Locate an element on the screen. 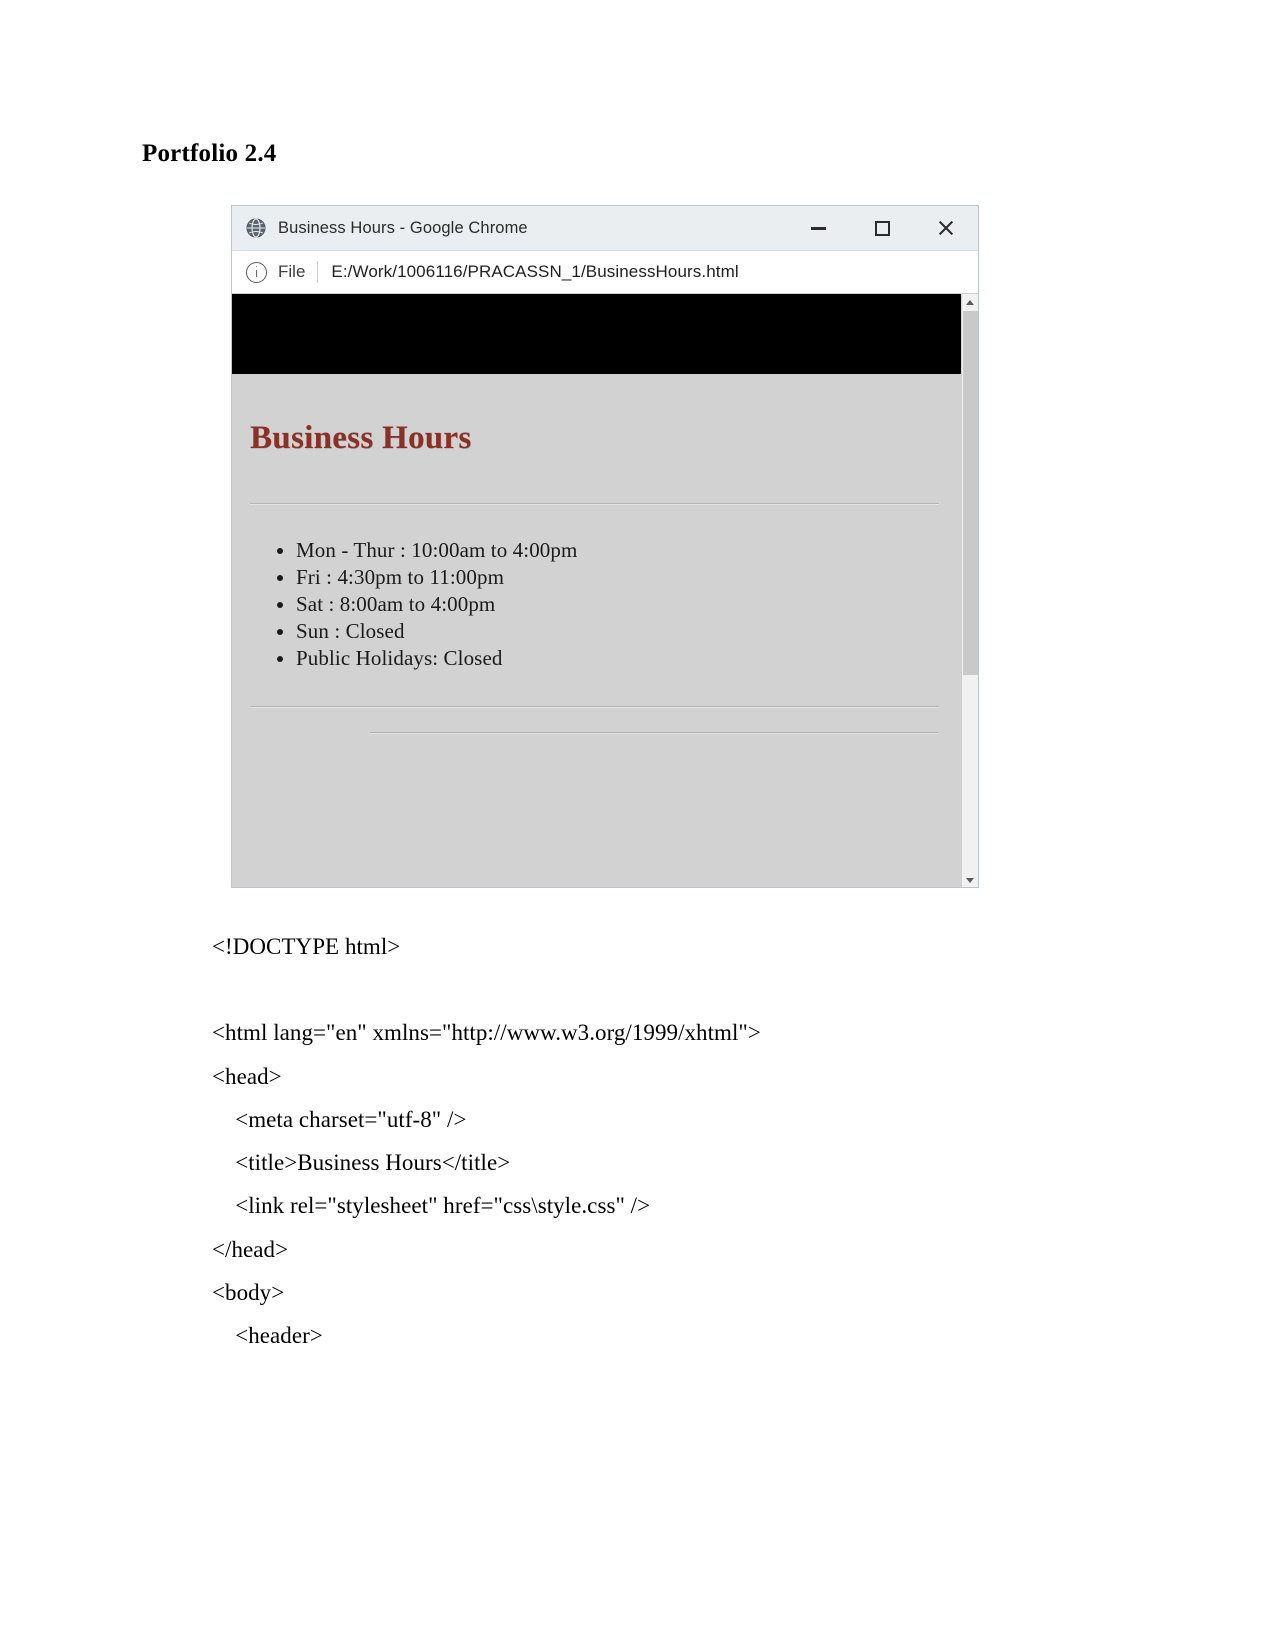  business-hours-heading: Business Hours is located at coordinates (361, 438).